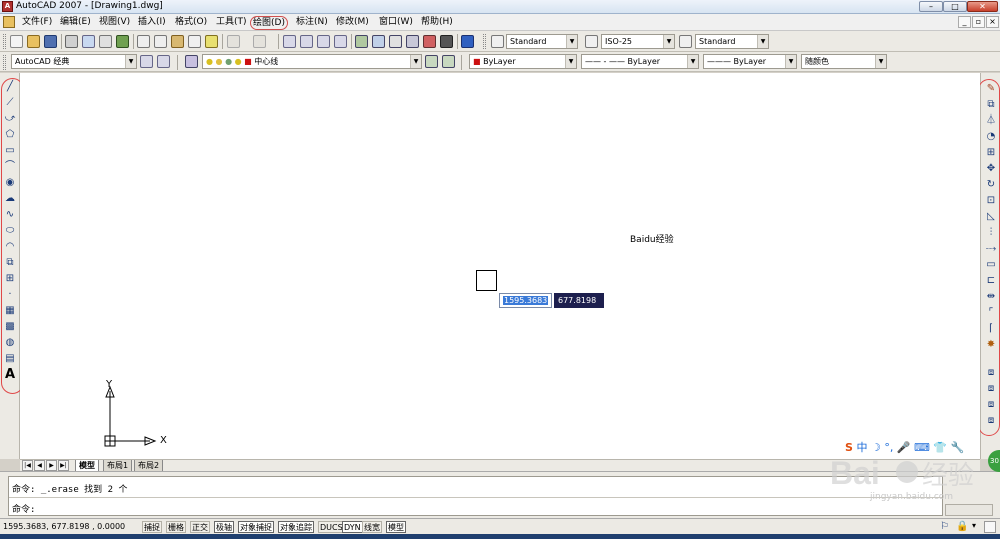 The width and height of the screenshot is (1000, 539). What do you see at coordinates (991, 313) in the screenshot?
I see `chamfer-icon: ⌜` at bounding box center [991, 313].